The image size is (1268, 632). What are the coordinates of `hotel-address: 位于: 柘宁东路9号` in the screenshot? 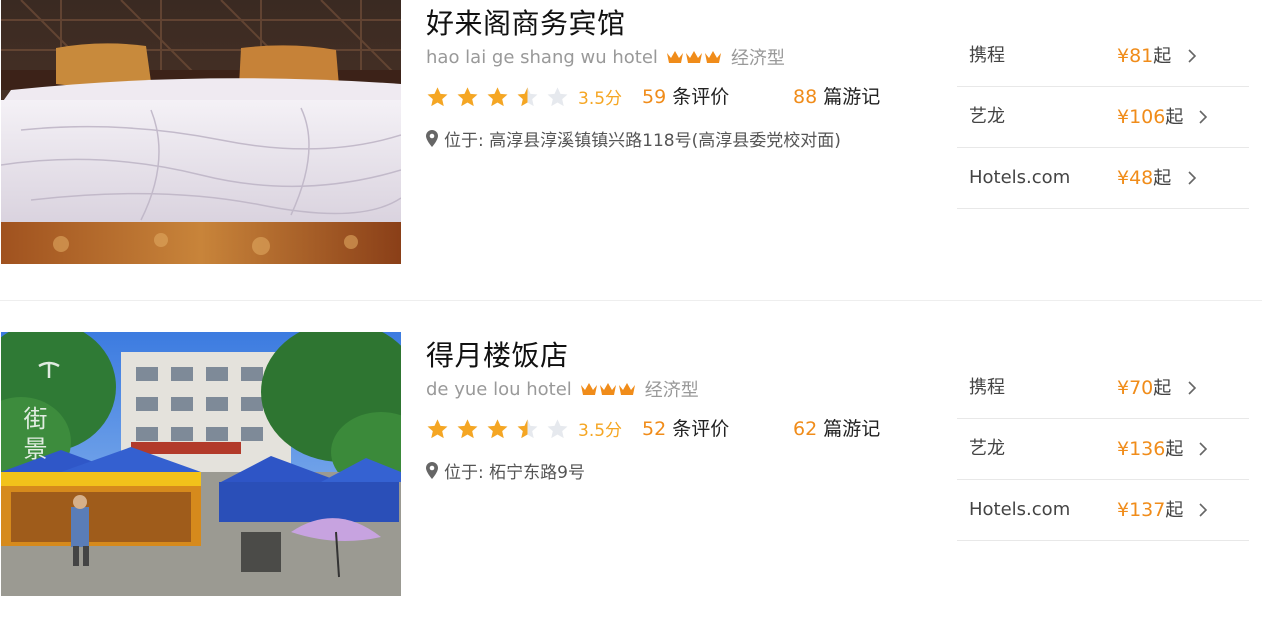 It's located at (505, 470).